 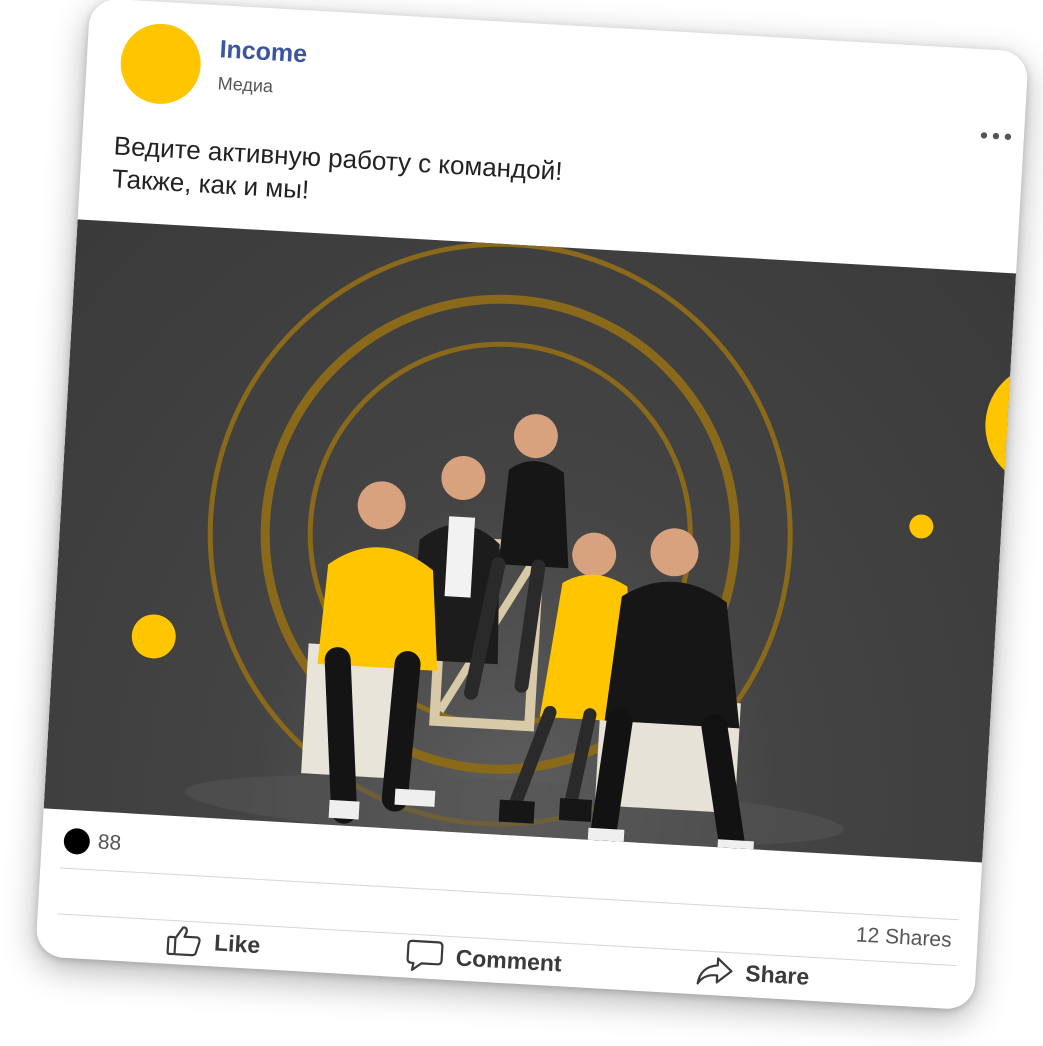 I want to click on more-options-button, so click(x=995, y=136).